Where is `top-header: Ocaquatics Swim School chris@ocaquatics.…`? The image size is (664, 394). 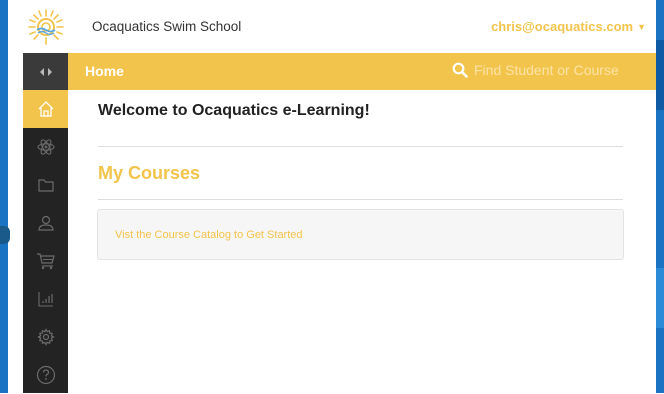 top-header: Ocaquatics Swim School chris@ocaquatics.… is located at coordinates (339, 26).